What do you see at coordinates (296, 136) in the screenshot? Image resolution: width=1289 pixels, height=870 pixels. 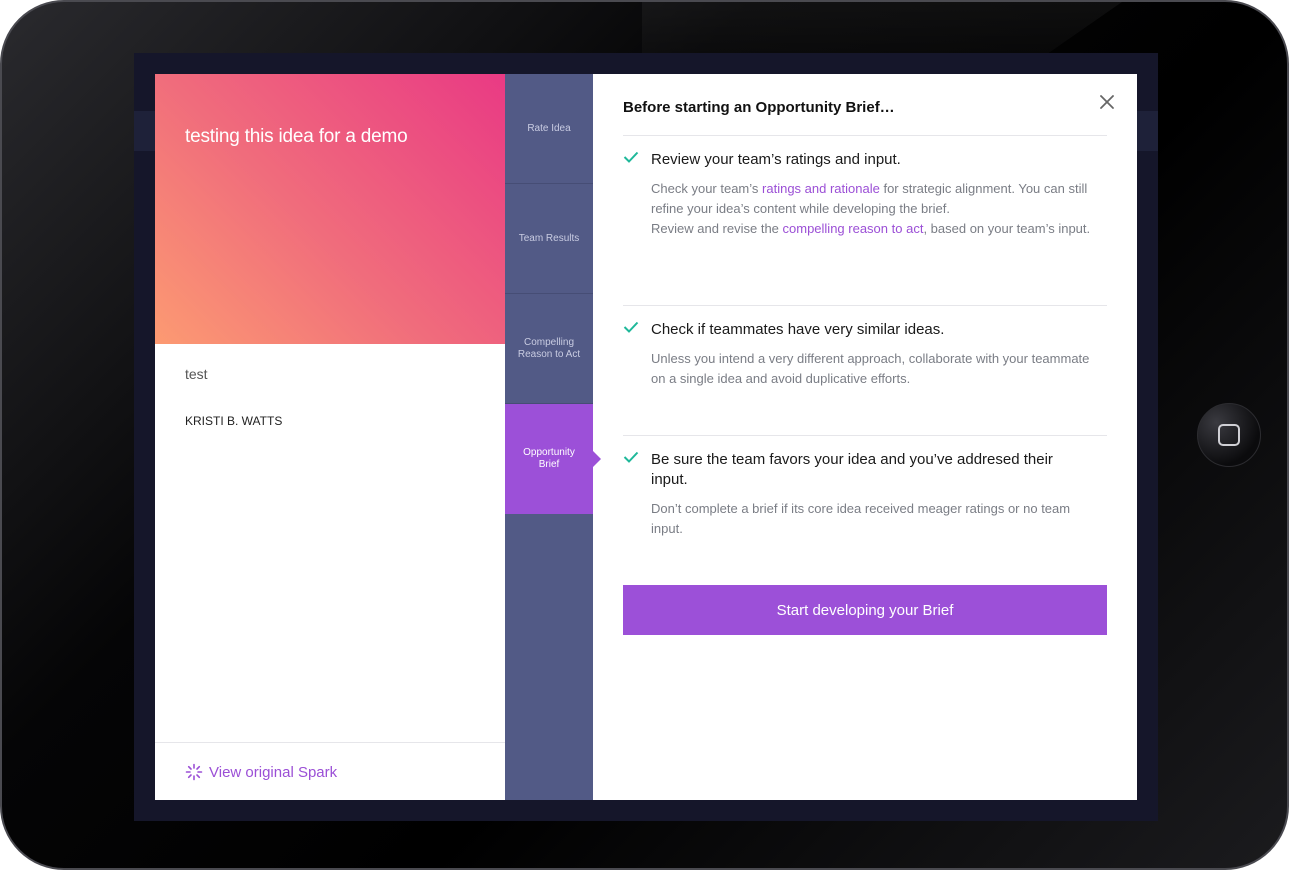 I see `idea-title: testing this idea for a demo` at bounding box center [296, 136].